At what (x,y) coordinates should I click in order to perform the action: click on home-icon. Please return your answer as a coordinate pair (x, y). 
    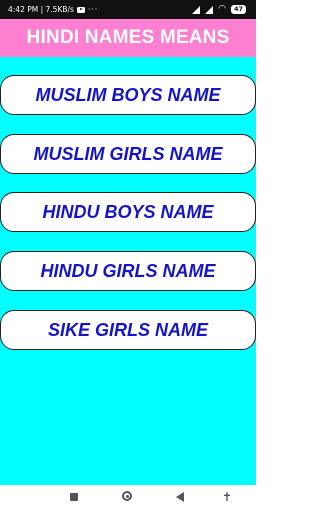
    Looking at the image, I should click on (127, 496).